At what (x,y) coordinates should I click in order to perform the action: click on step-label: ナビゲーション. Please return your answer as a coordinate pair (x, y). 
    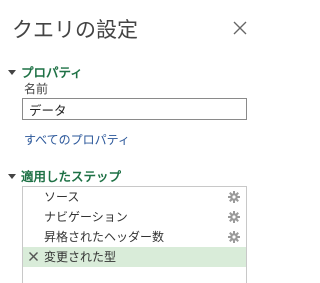
    Looking at the image, I should click on (86, 217).